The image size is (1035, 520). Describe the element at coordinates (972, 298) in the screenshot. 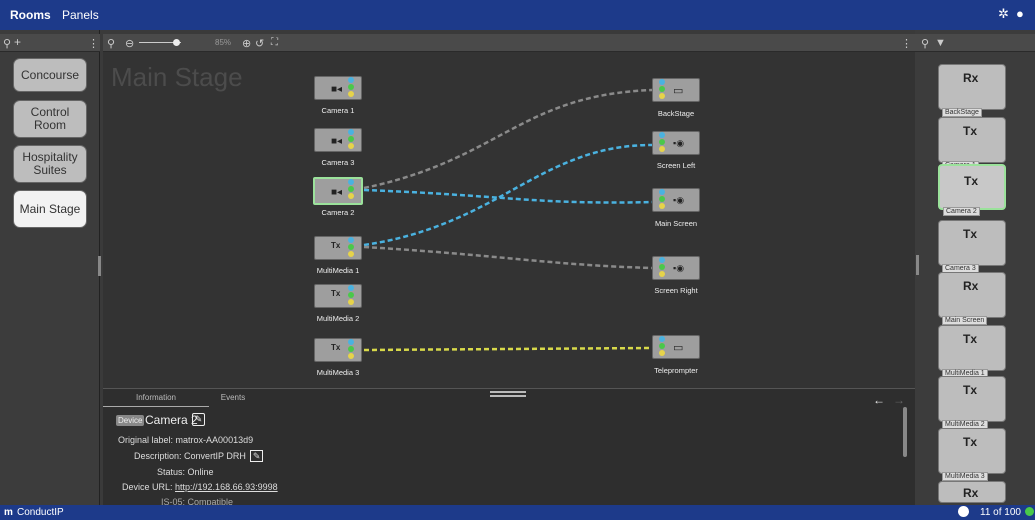

I see `panel-device-main-screen: Rx Main Screen` at that location.